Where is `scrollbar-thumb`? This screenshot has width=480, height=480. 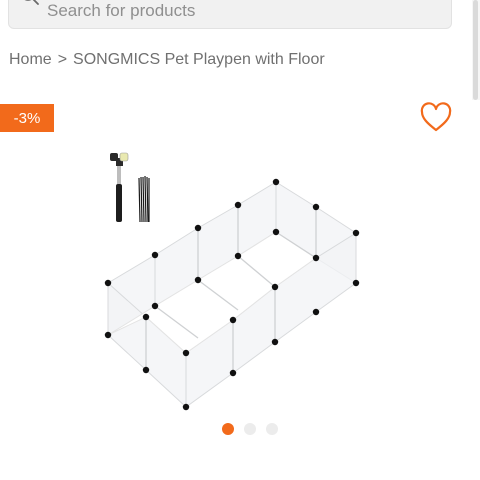
scrollbar-thumb is located at coordinates (475, 50).